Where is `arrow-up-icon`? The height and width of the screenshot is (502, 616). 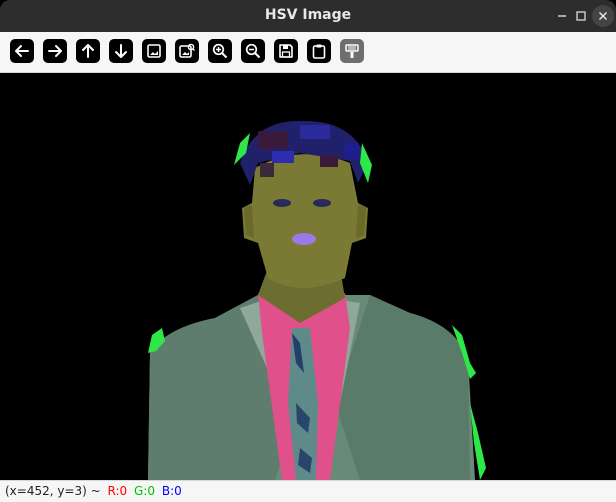 arrow-up-icon is located at coordinates (88, 51).